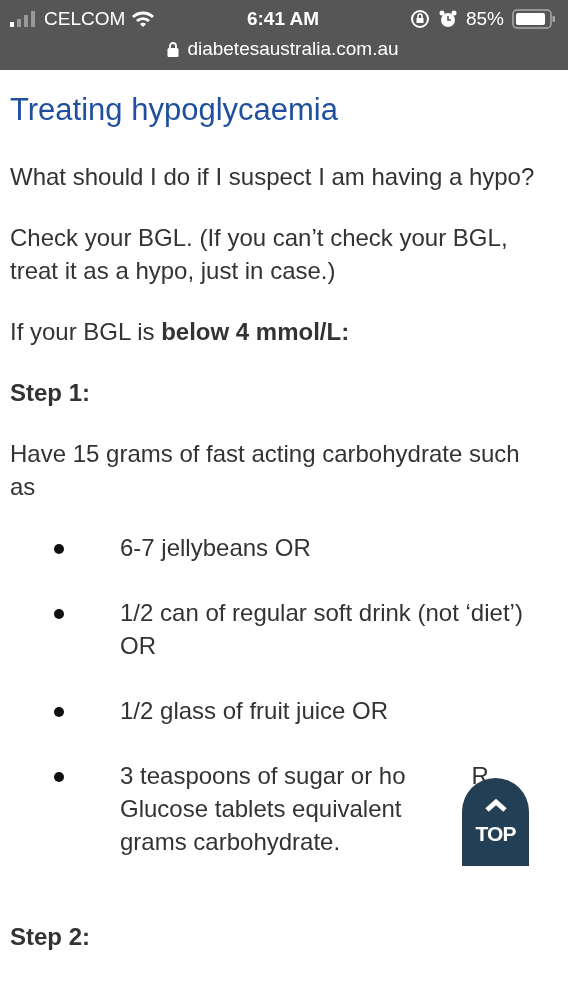 The height and width of the screenshot is (1008, 568). What do you see at coordinates (85, 19) in the screenshot?
I see `carrier-name: CELCOM` at bounding box center [85, 19].